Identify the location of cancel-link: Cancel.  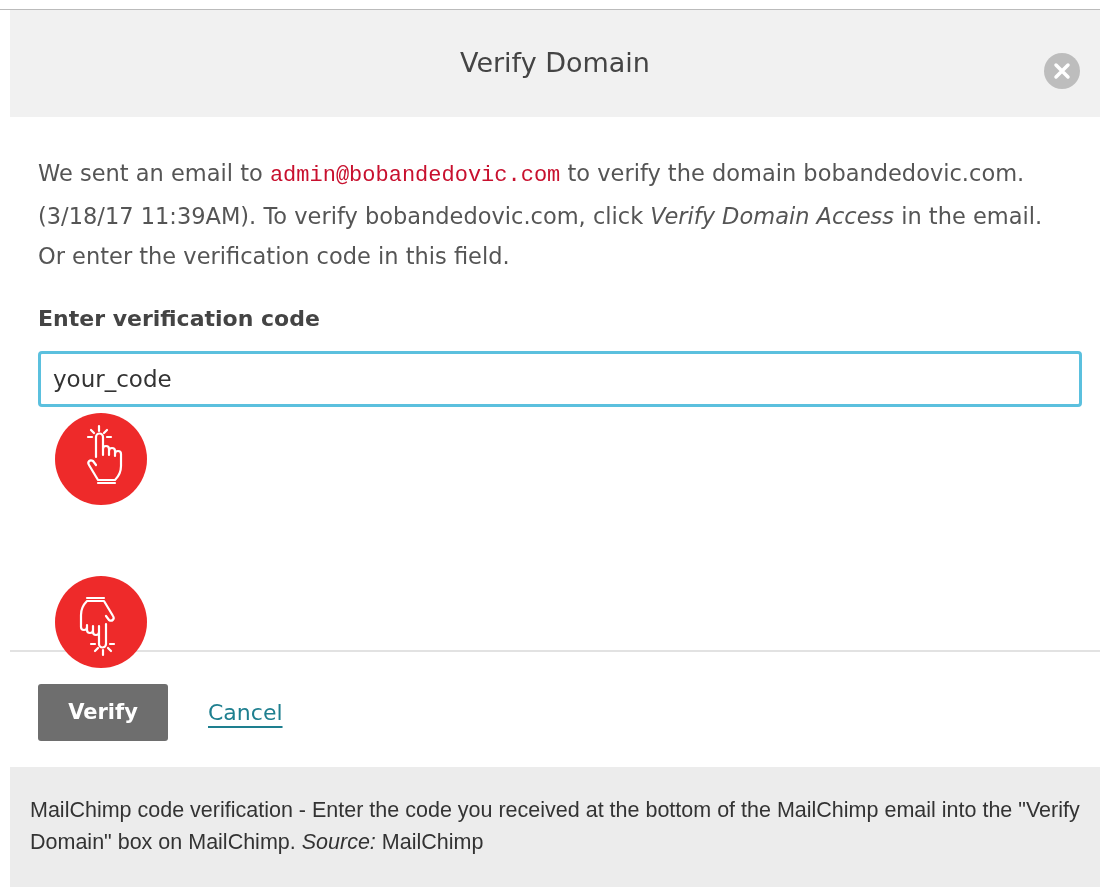
(245, 712).